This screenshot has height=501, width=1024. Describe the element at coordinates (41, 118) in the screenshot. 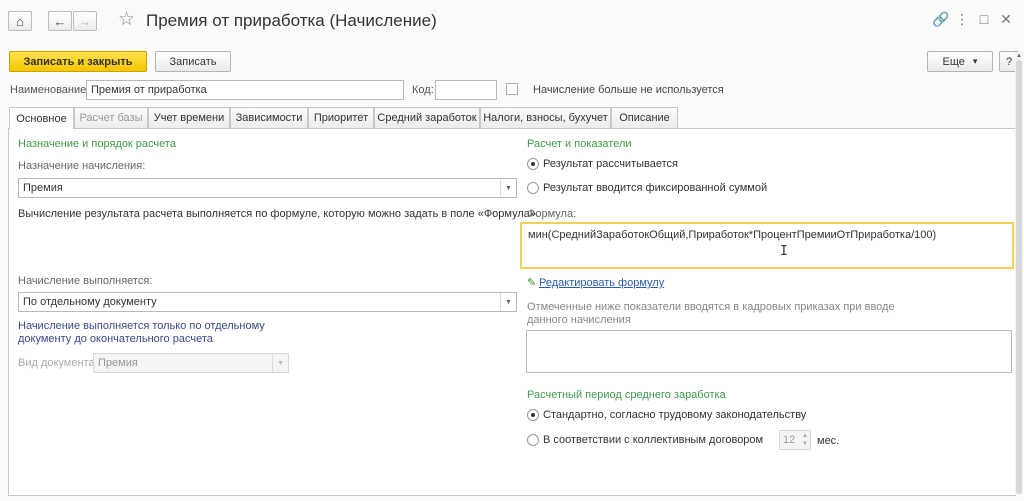

I see `tab-main: Основное` at that location.